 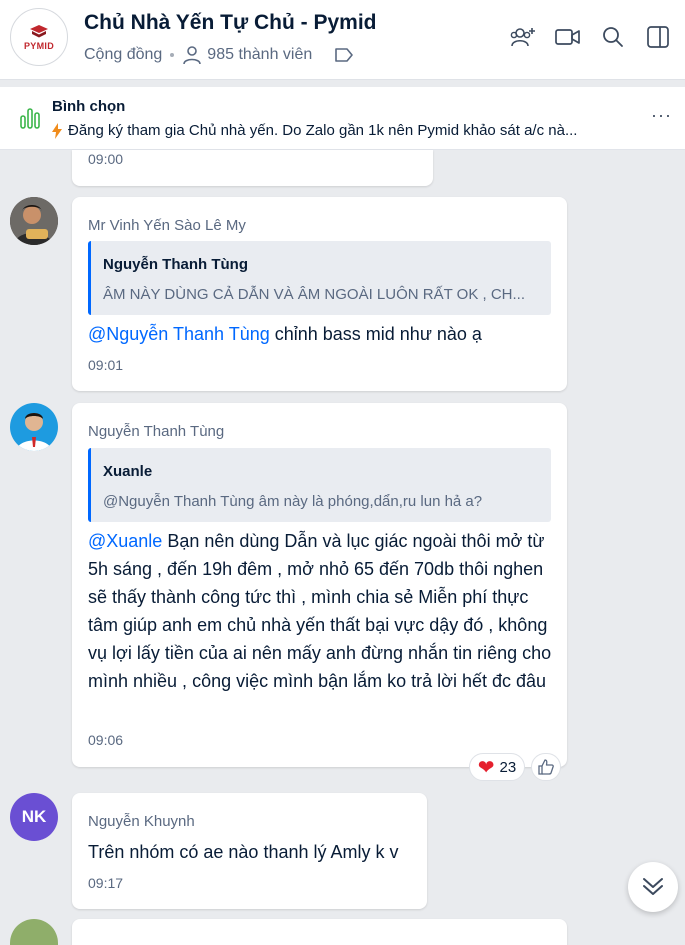 I want to click on reaction-count: 23, so click(x=508, y=767).